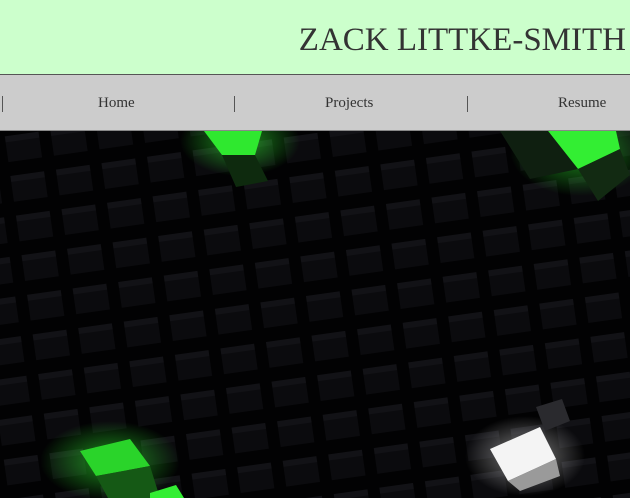  Describe the element at coordinates (462, 40) in the screenshot. I see `site-title: ZACK LITTKE-SMITH` at that location.